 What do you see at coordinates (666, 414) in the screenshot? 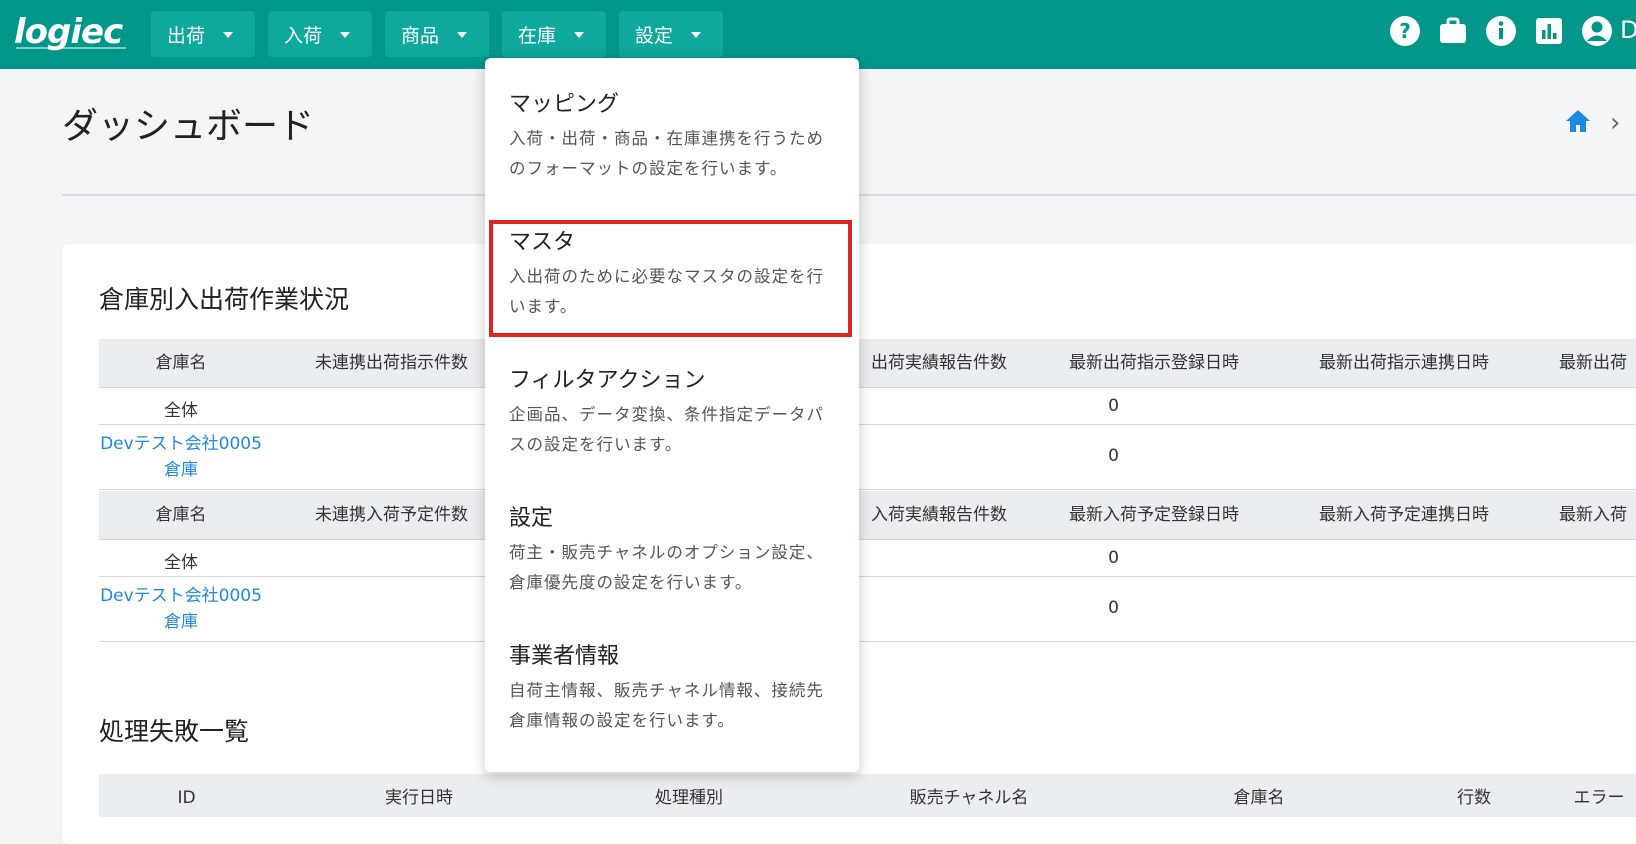
I see `menu-item-desc-line1: 企画品、データ変換、条件指定データパ` at bounding box center [666, 414].